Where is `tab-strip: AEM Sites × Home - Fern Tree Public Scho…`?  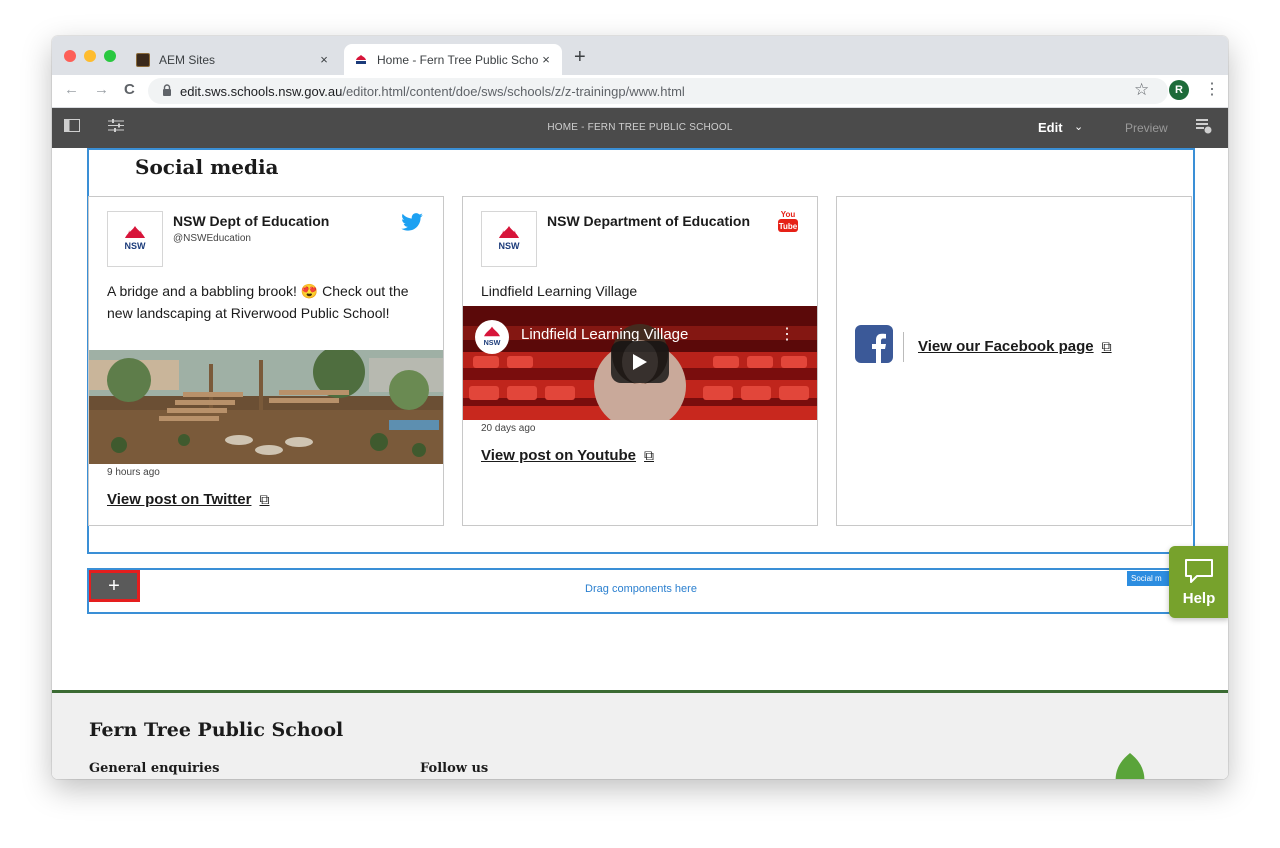 tab-strip: AEM Sites × Home - Fern Tree Public Scho… is located at coordinates (640, 55).